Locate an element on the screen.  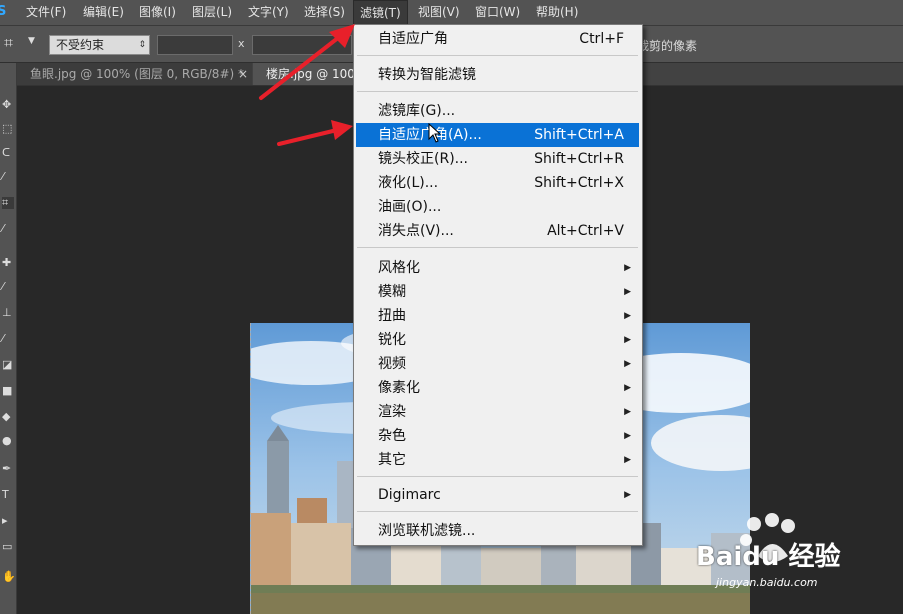
menu-item-label: 像素化 is located at coordinates (399, 388).